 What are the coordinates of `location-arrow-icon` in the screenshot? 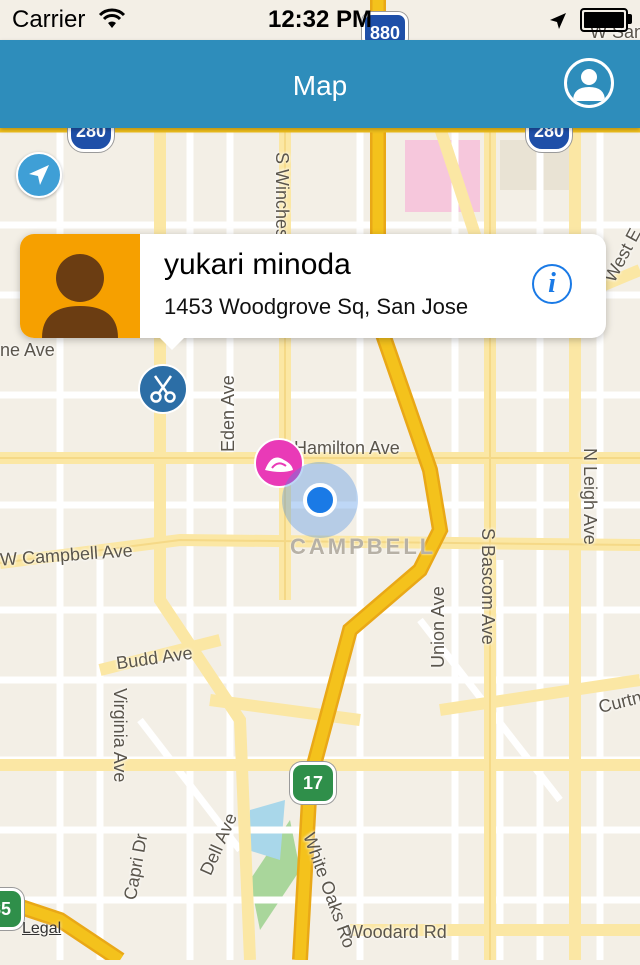 It's located at (558, 24).